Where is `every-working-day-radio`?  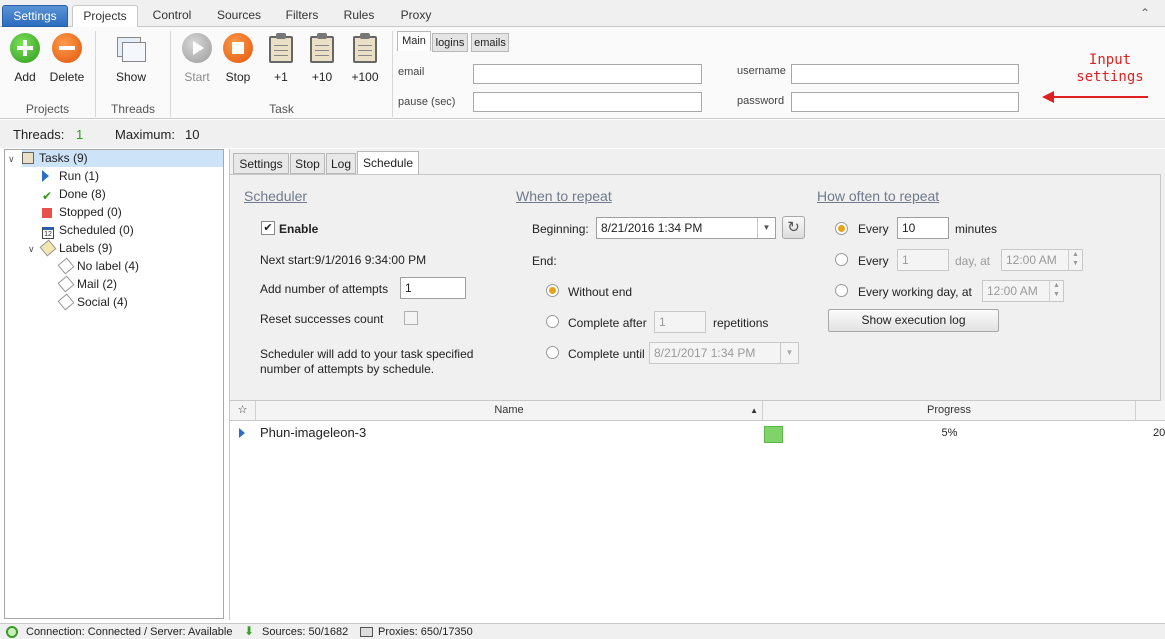
every-working-day-radio is located at coordinates (841, 290).